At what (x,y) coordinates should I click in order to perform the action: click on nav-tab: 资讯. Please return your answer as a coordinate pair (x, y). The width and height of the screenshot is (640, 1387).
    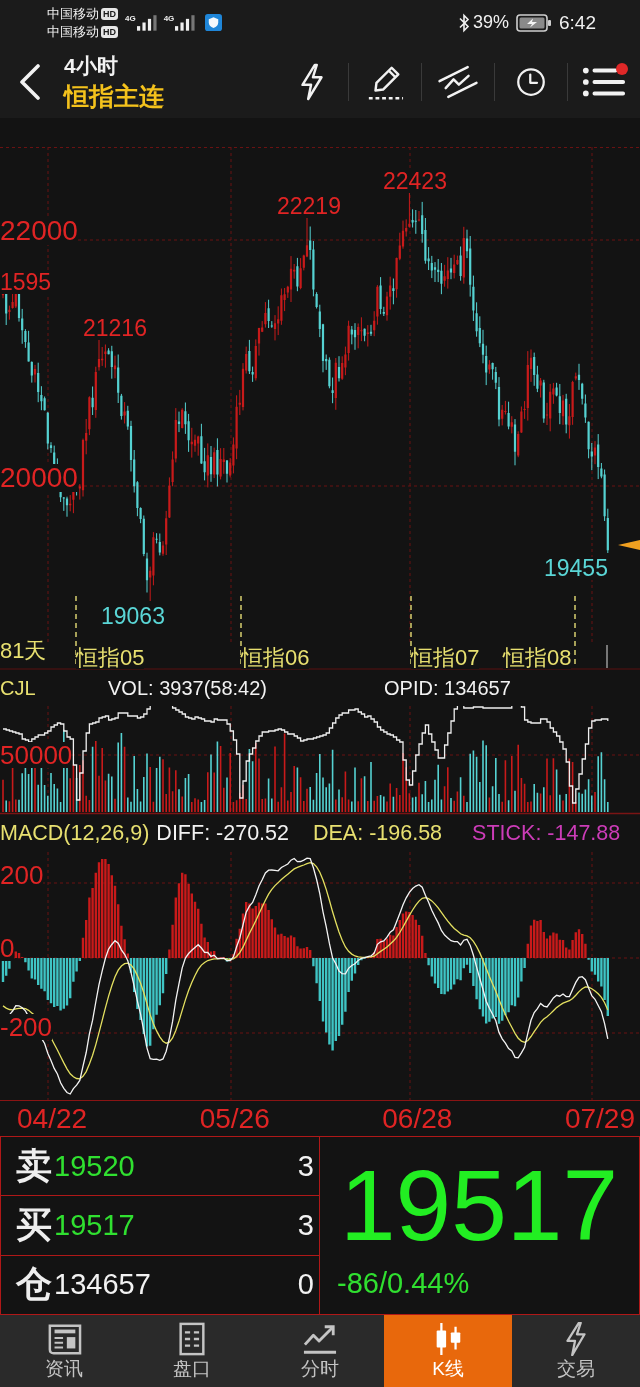
    Looking at the image, I should click on (64, 1351).